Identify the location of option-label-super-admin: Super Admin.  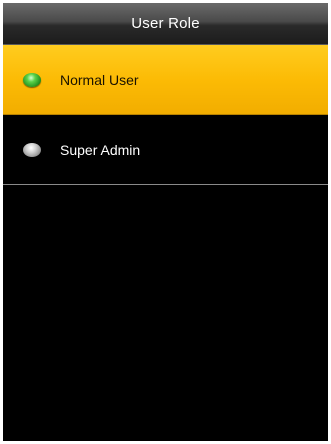
(100, 149).